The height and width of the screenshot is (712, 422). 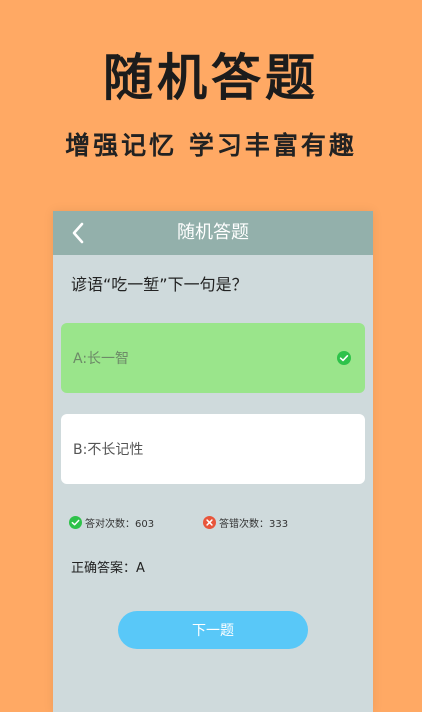 I want to click on question-text: 谚语“吃一堑”下一句是？, so click(x=159, y=284).